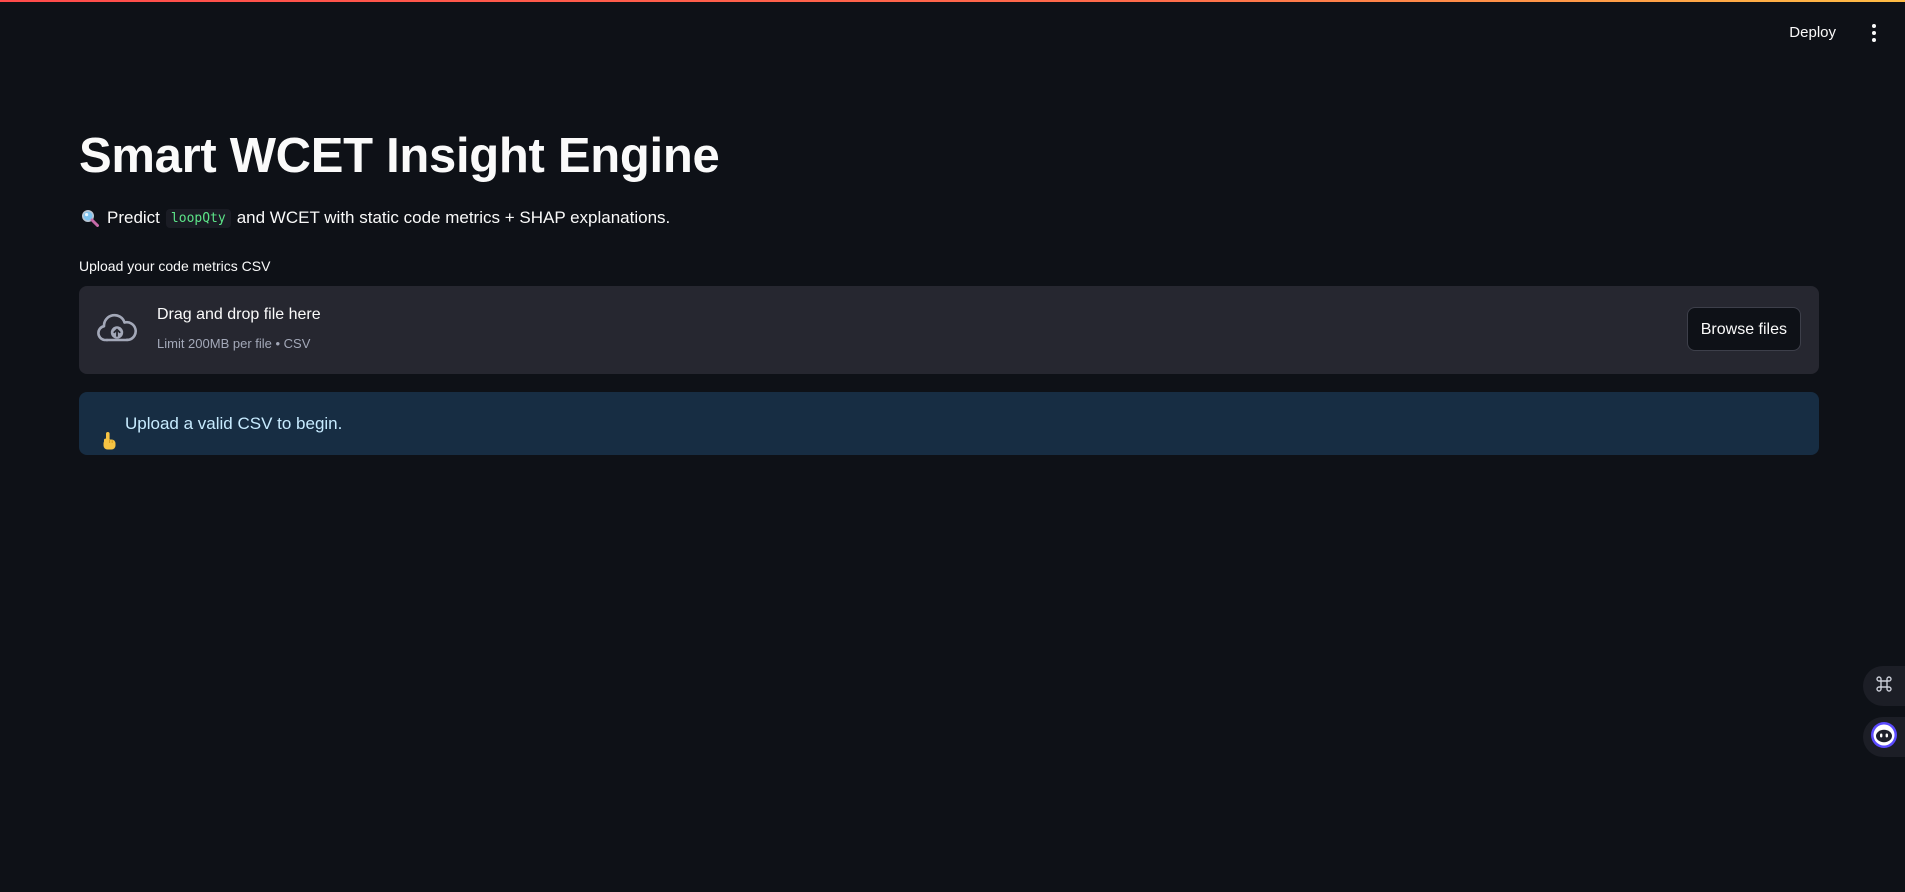 The image size is (1905, 892). What do you see at coordinates (399, 156) in the screenshot?
I see `page-title: Smart WCET Insight Engine` at bounding box center [399, 156].